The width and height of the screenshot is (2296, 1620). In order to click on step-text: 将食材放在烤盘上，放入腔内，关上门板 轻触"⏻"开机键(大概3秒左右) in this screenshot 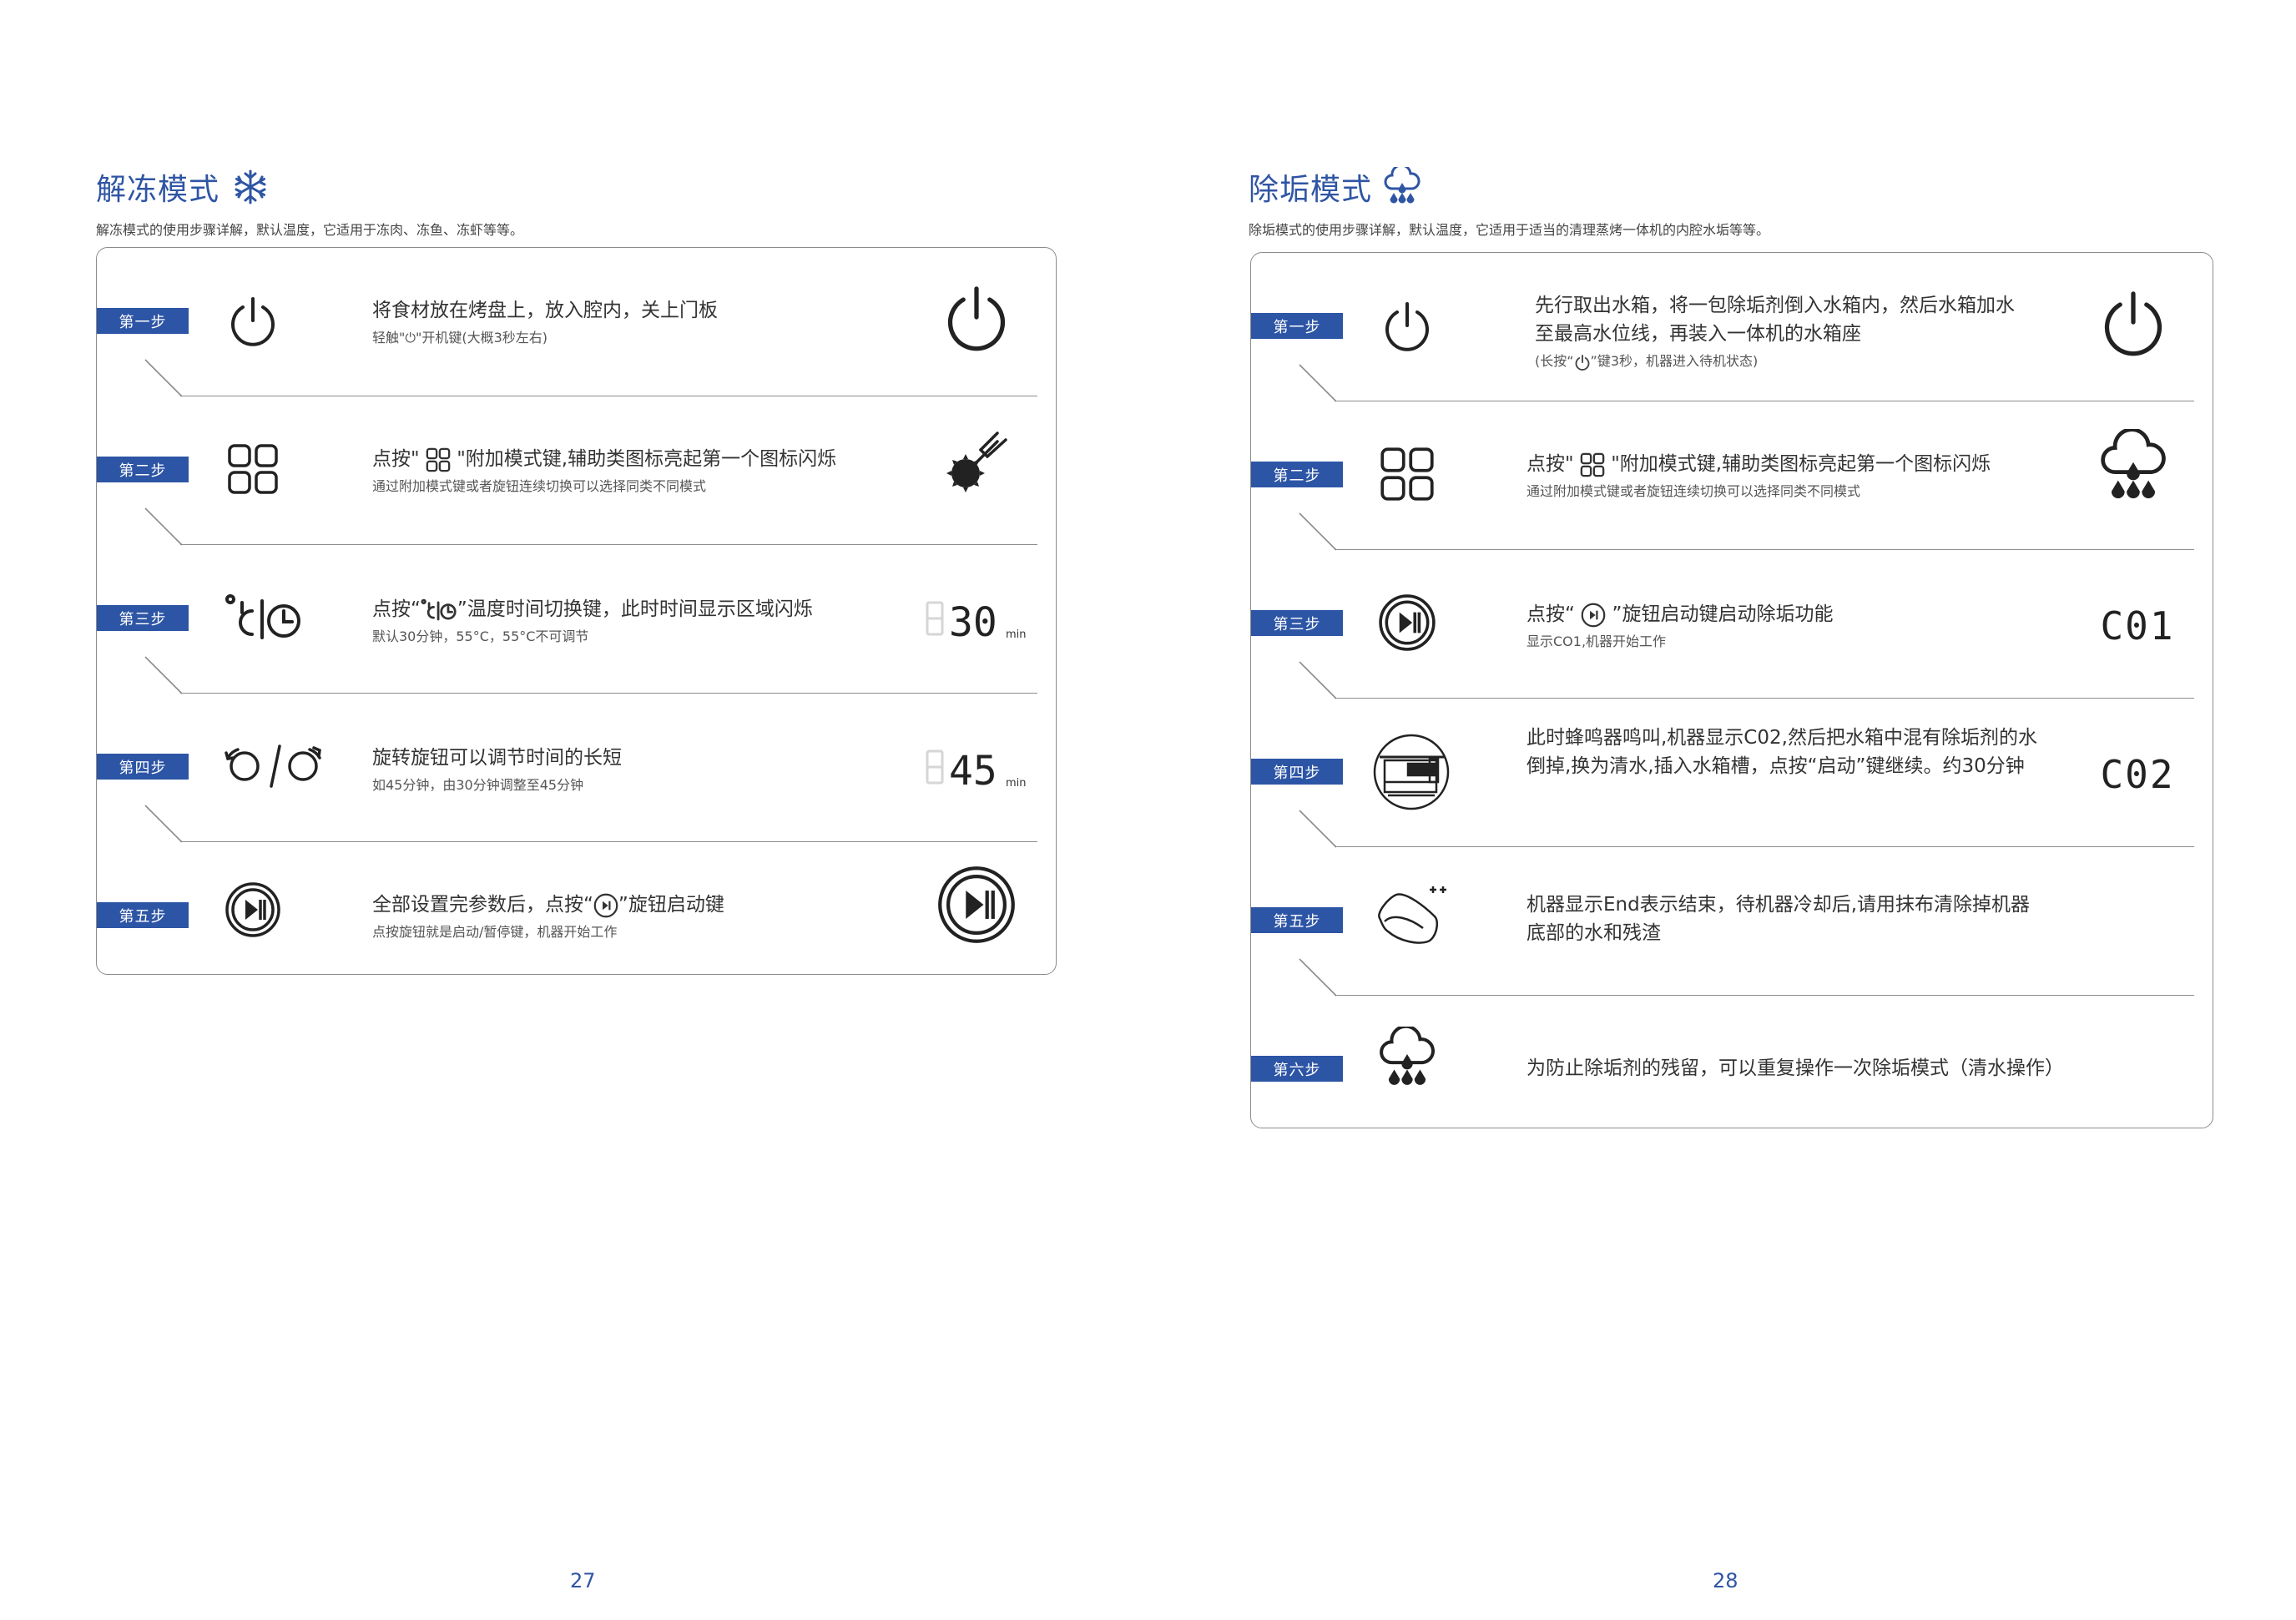, I will do `click(630, 321)`.